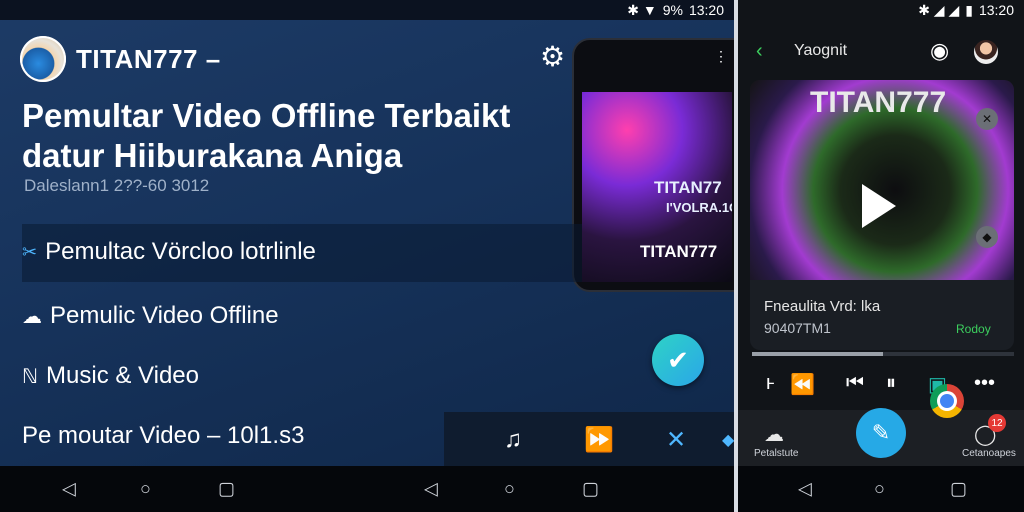 The image size is (1024, 512). What do you see at coordinates (367, 10) in the screenshot?
I see `status-bar: ✱ ▼ 9% 13:20` at bounding box center [367, 10].